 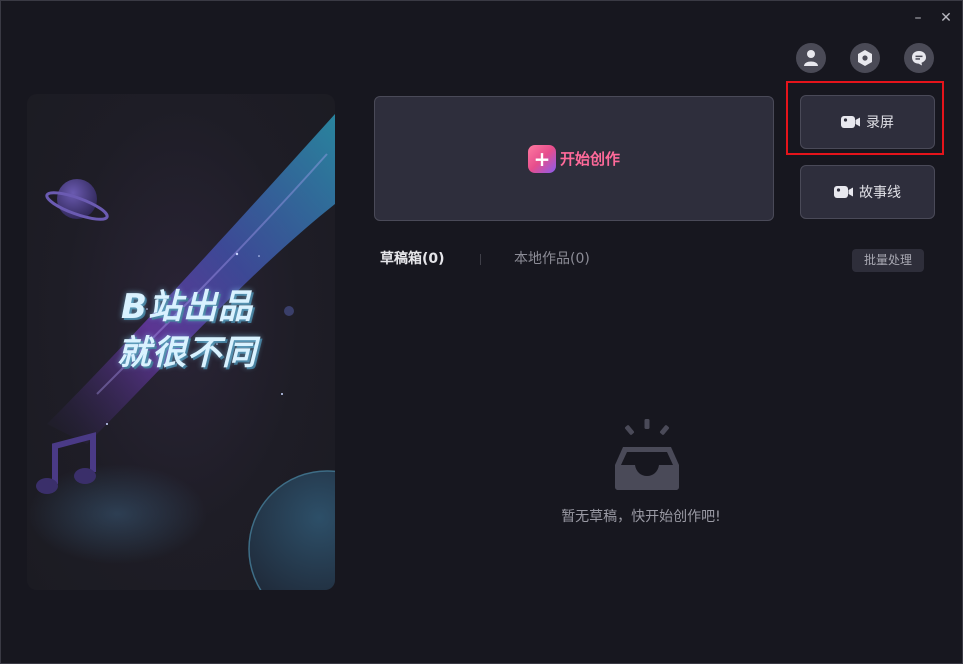 What do you see at coordinates (289, 311) in the screenshot?
I see `small-planet-graphic` at bounding box center [289, 311].